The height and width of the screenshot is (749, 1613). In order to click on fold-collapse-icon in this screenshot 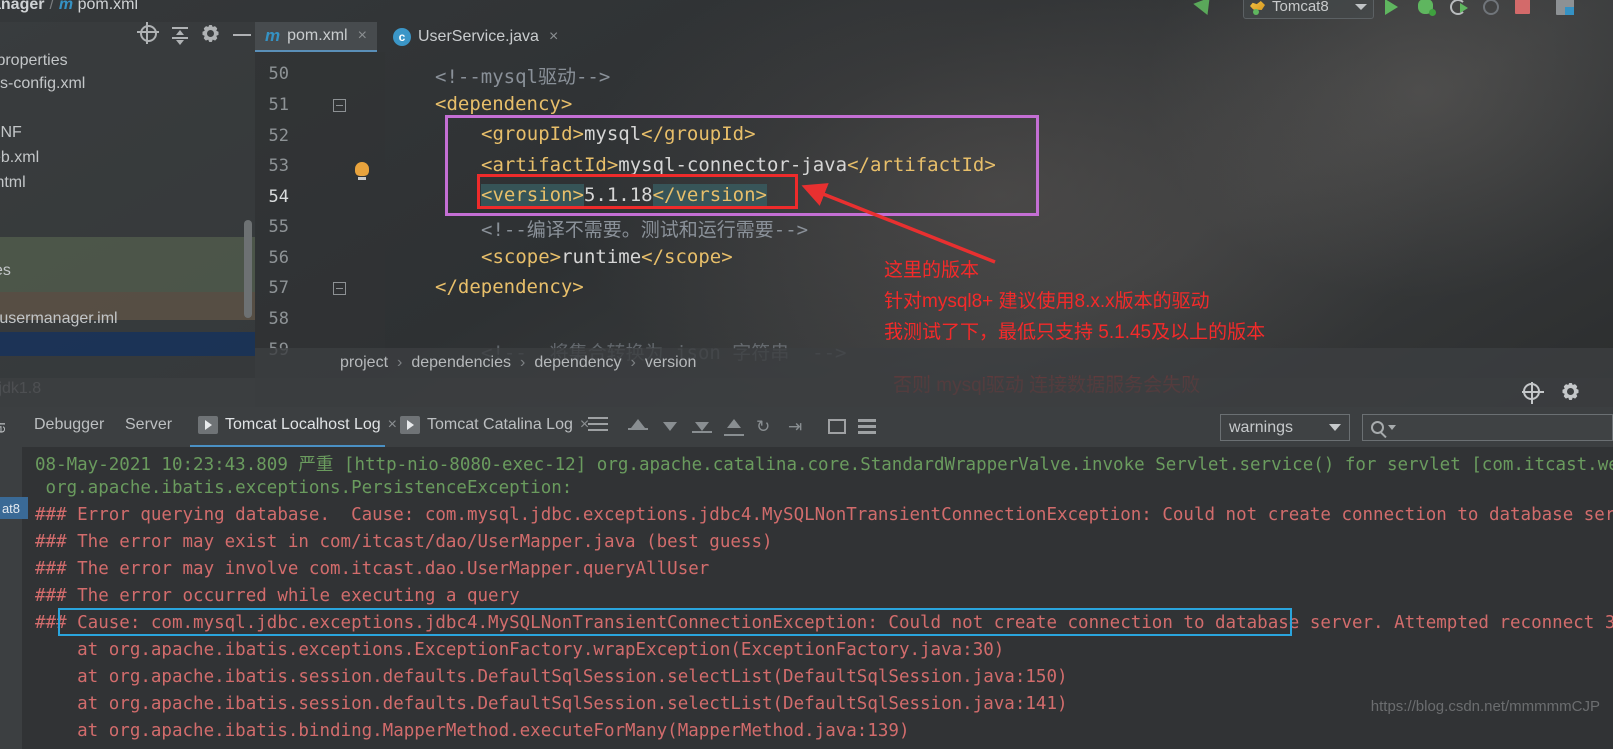, I will do `click(339, 105)`.